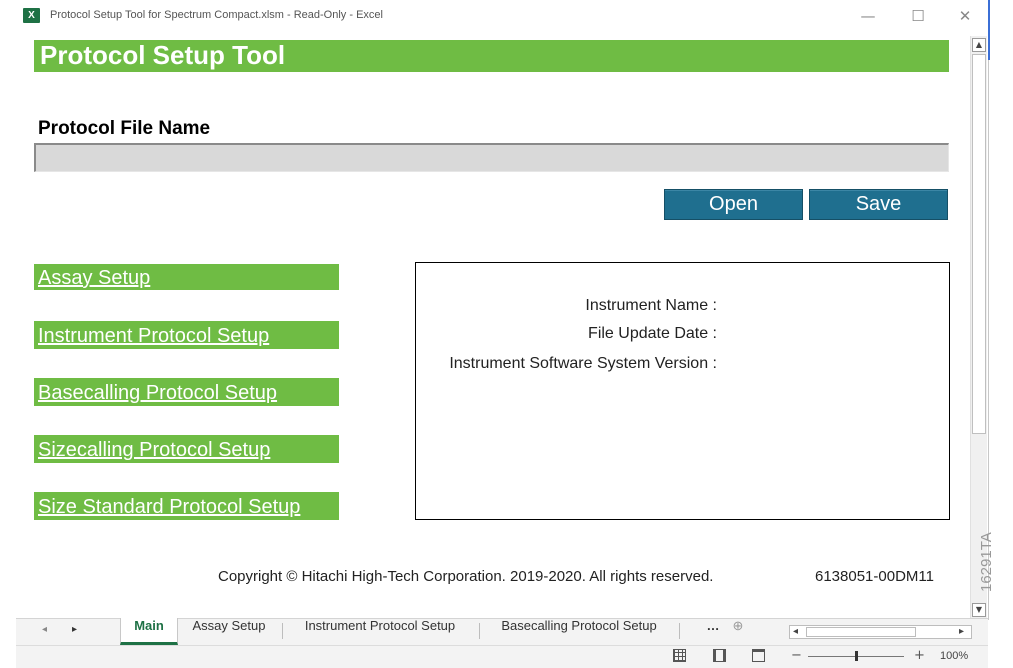 The image size is (1013, 668). I want to click on zoom-level: 100%, so click(954, 656).